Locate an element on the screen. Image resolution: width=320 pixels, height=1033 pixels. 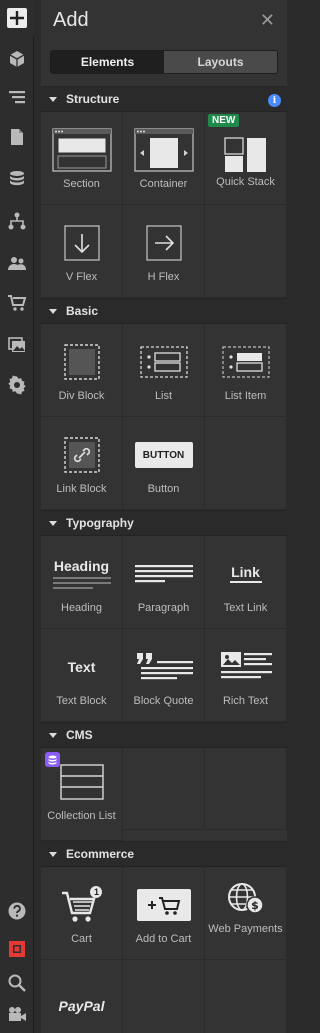
element-label: Block Quote is located at coordinates (163, 701).